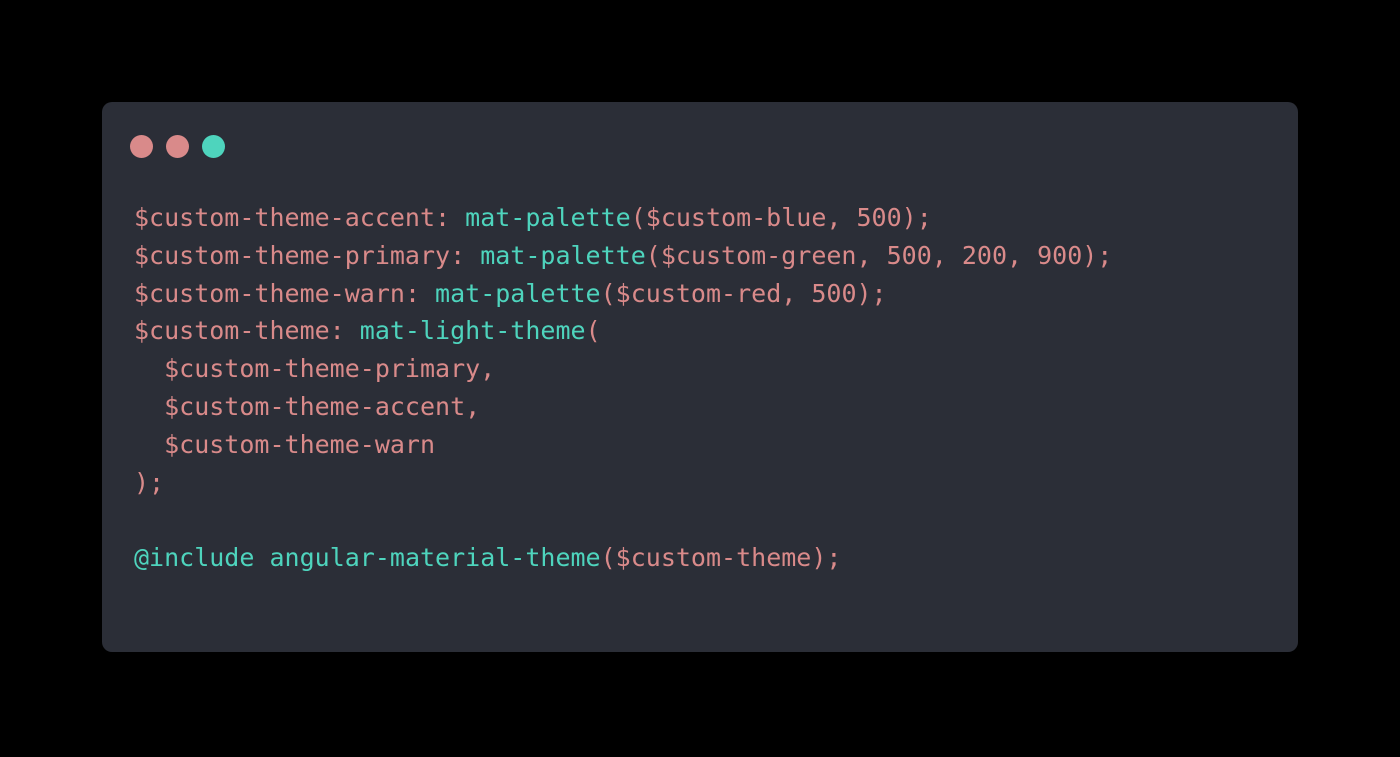 The height and width of the screenshot is (757, 1400). I want to click on code-function-token: angular-material-theme, so click(435, 558).